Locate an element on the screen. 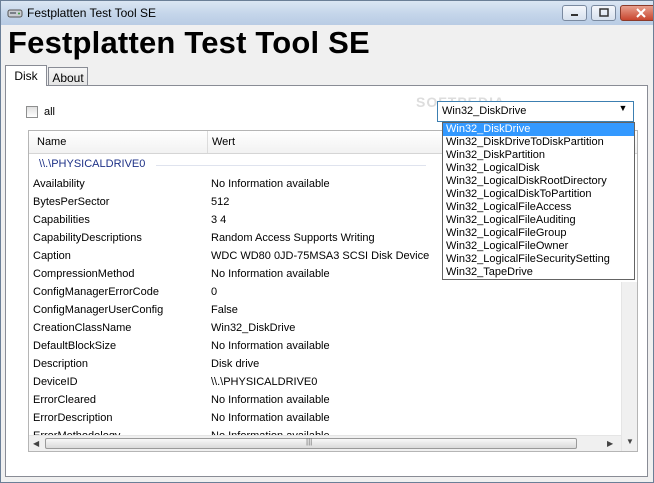 The image size is (654, 483). property-name: BytesPerSector is located at coordinates (71, 202).